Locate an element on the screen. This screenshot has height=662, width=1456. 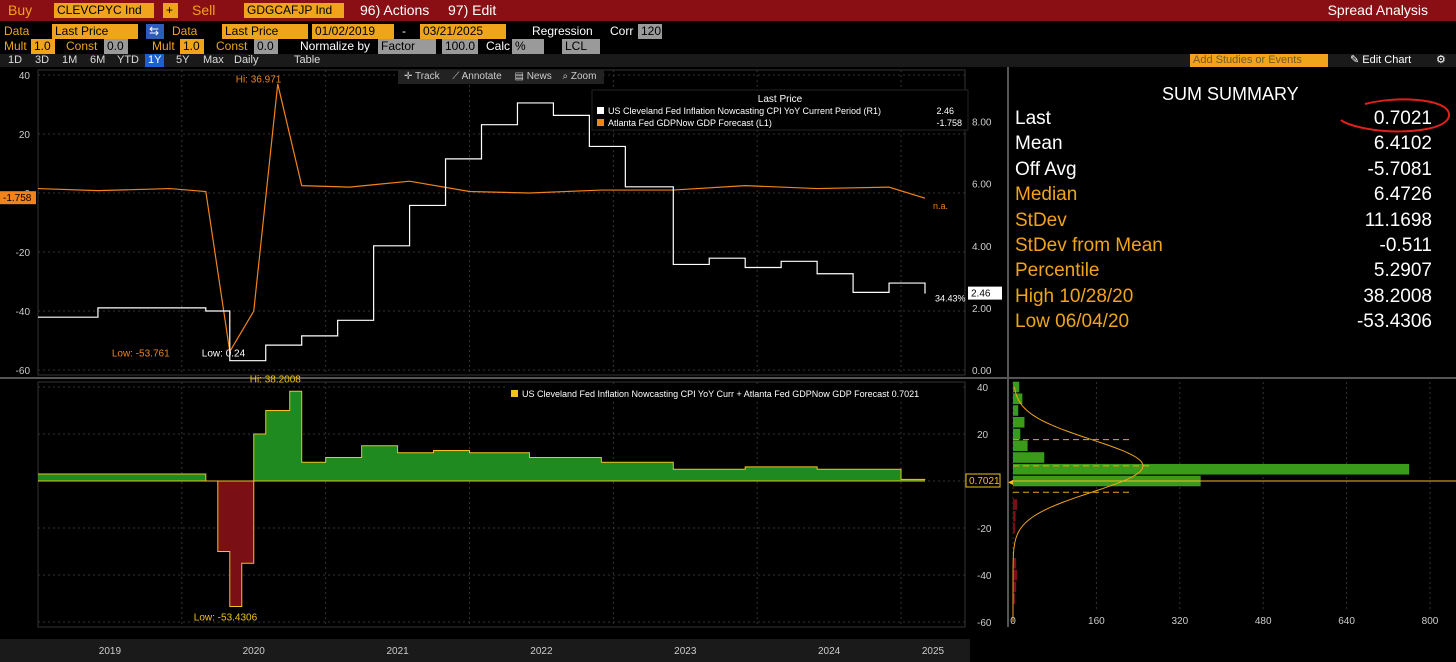
timeframe-3d: 3D is located at coordinates (42, 60).